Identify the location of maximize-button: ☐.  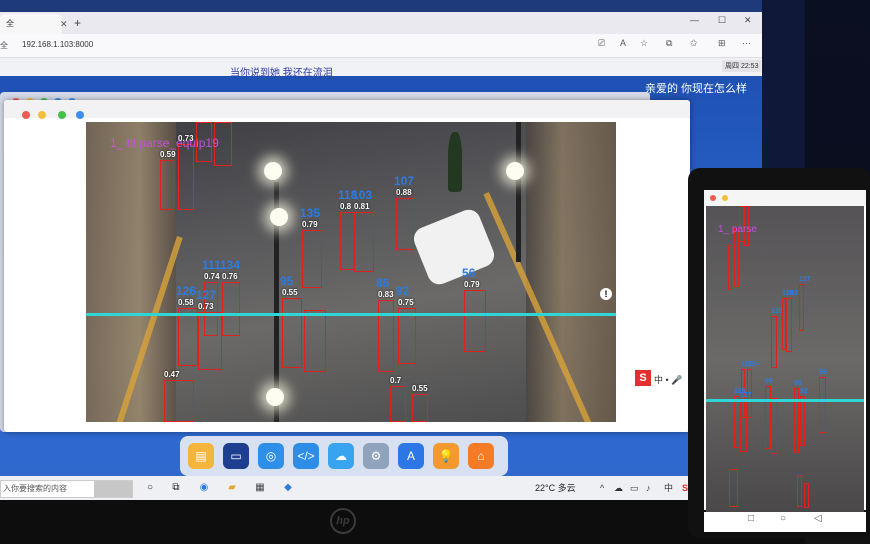
(722, 20).